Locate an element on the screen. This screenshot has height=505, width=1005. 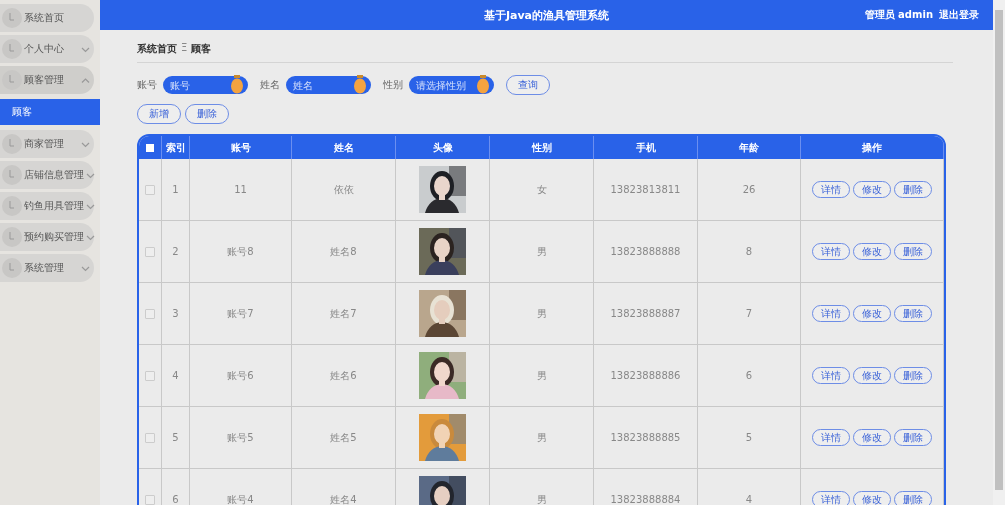
table-cell: 姓名7 is located at coordinates (343, 313).